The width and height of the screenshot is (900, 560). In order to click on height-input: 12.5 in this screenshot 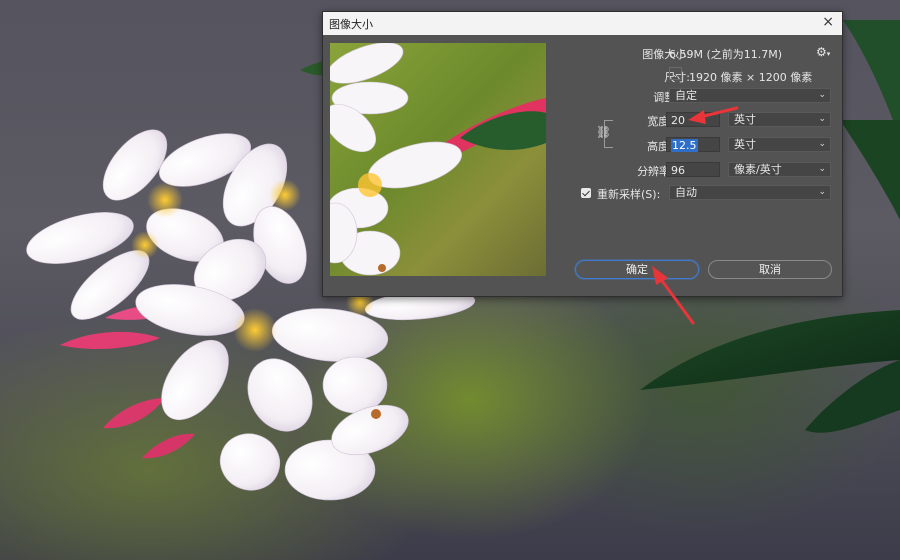, I will do `click(693, 144)`.